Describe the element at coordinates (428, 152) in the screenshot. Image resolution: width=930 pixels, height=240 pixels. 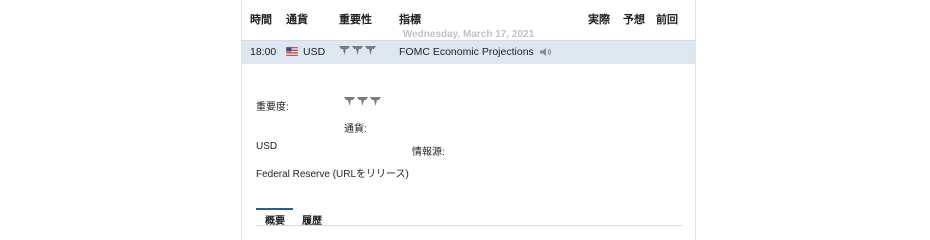
I see `source-label: 情報源:` at that location.